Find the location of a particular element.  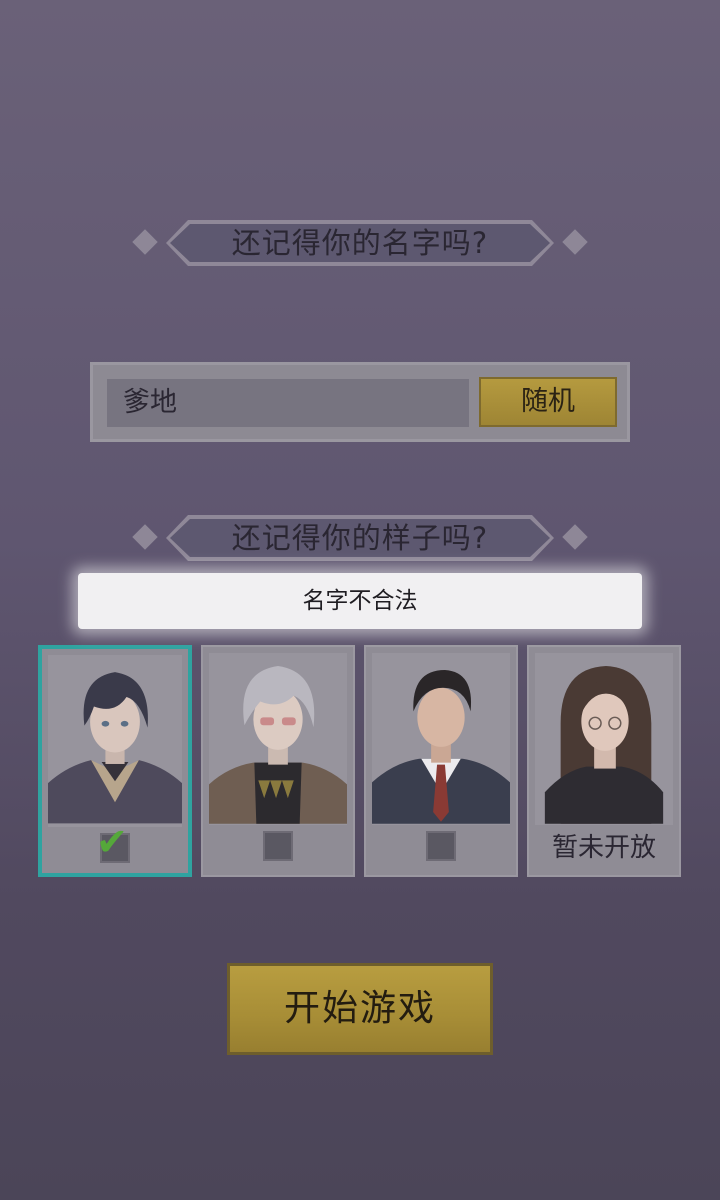

character-checkbox-1: ✔ is located at coordinates (113, 843).